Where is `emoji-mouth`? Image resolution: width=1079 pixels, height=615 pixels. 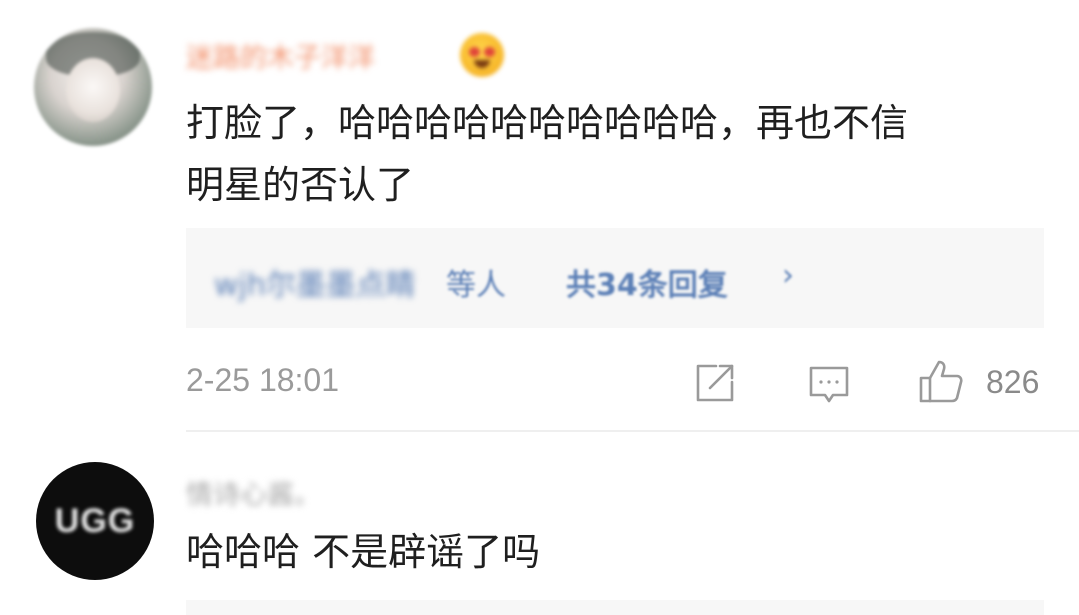
emoji-mouth is located at coordinates (482, 64).